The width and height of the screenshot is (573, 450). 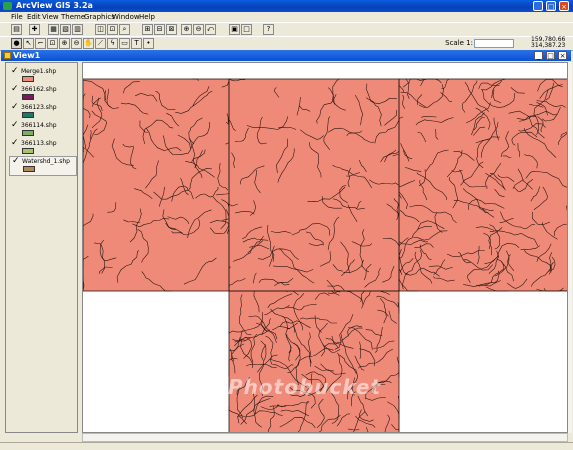 I want to click on app-title-bar: ArcView GIS 3.2a _ □ ×, so click(x=286, y=6).